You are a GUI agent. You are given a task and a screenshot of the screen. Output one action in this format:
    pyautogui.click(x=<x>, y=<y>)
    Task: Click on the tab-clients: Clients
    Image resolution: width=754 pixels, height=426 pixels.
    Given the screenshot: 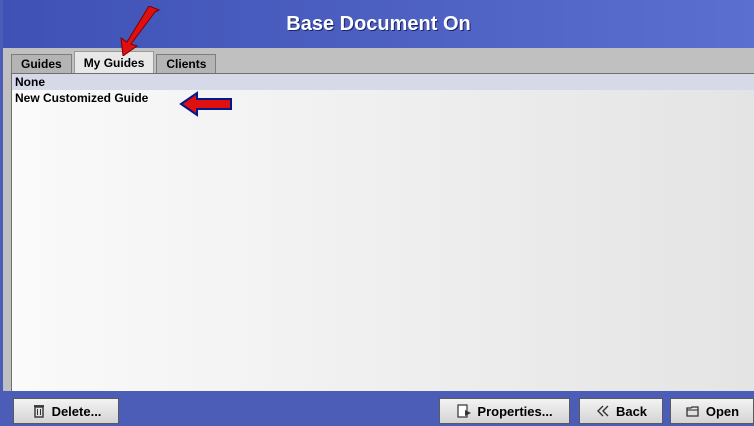 What is the action you would take?
    pyautogui.click(x=186, y=63)
    